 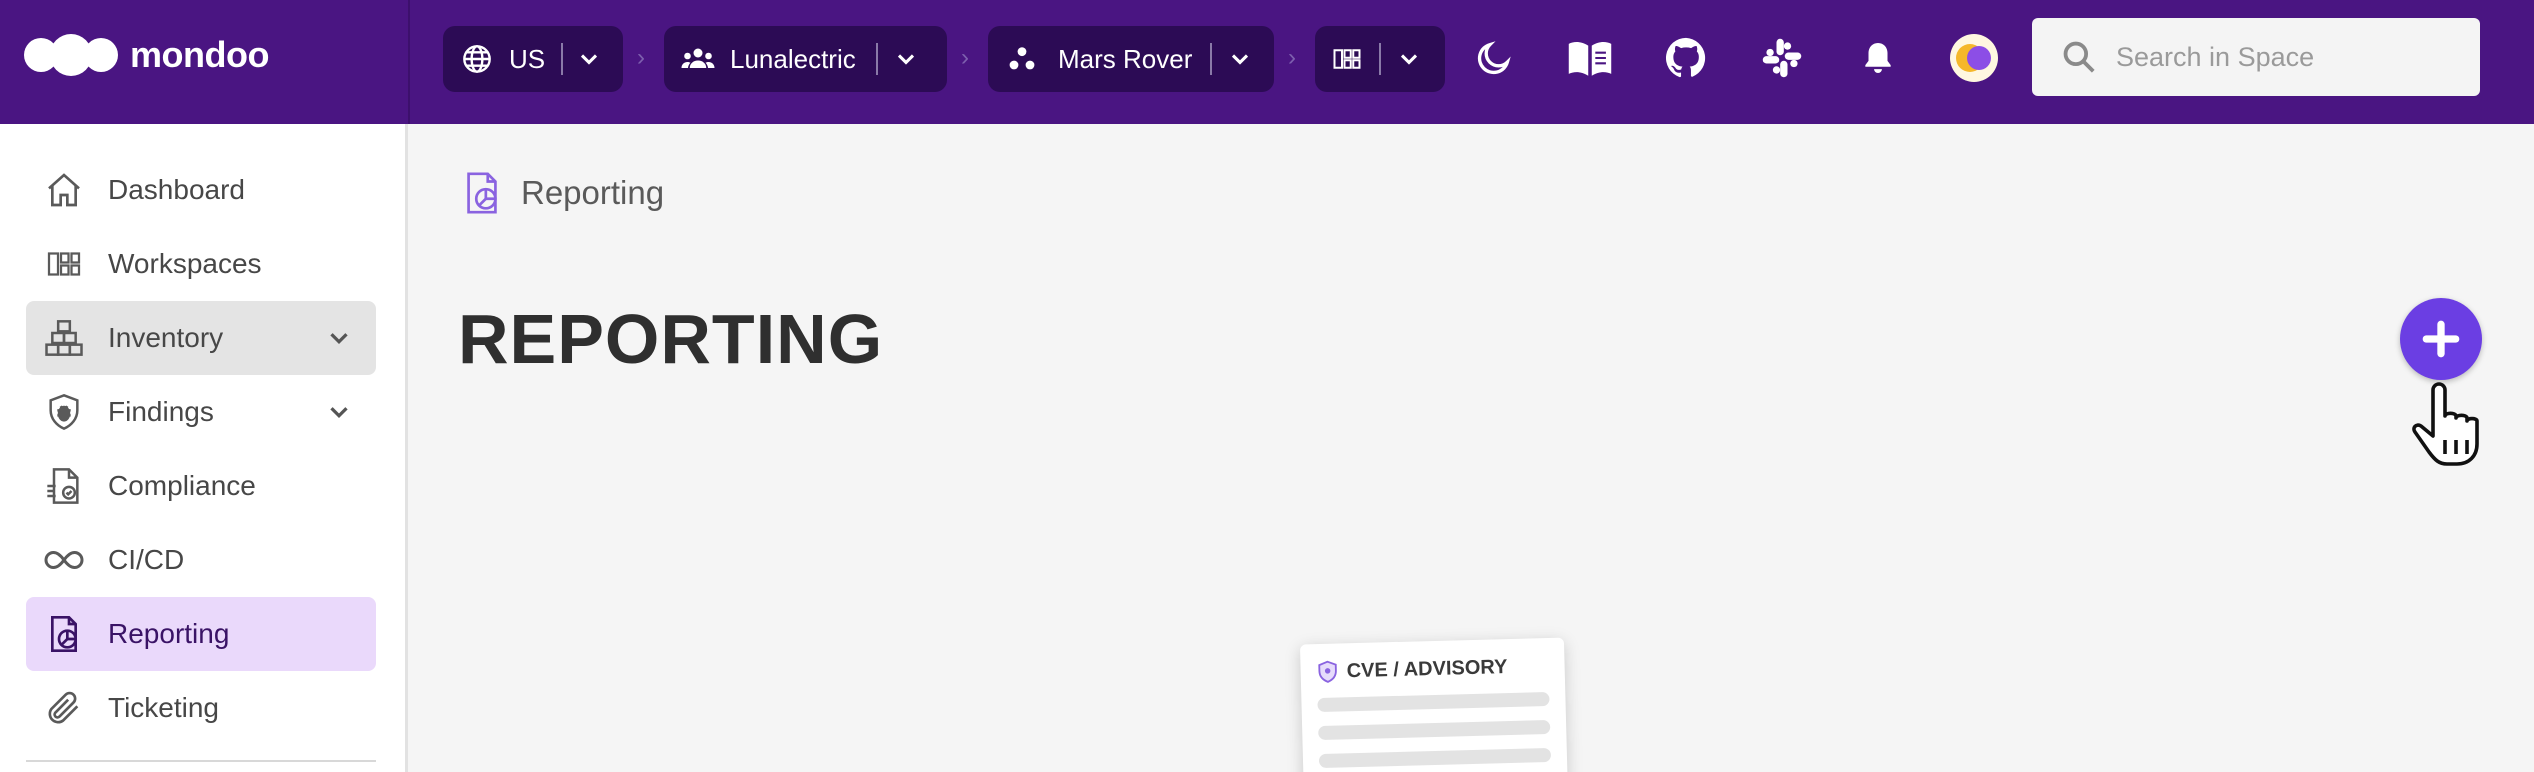 I want to click on region-selector: US, so click(x=533, y=59).